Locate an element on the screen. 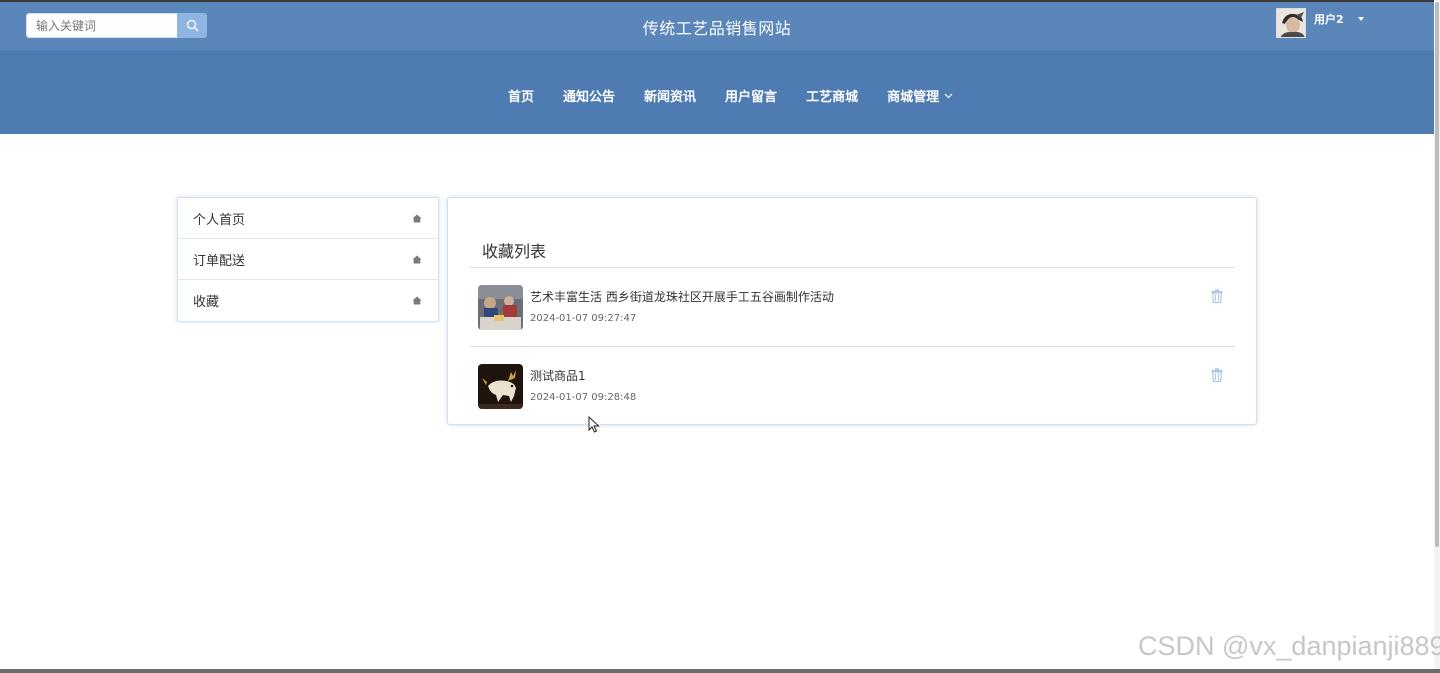  sidebar-item-favorites: 收藏 is located at coordinates (308, 300).